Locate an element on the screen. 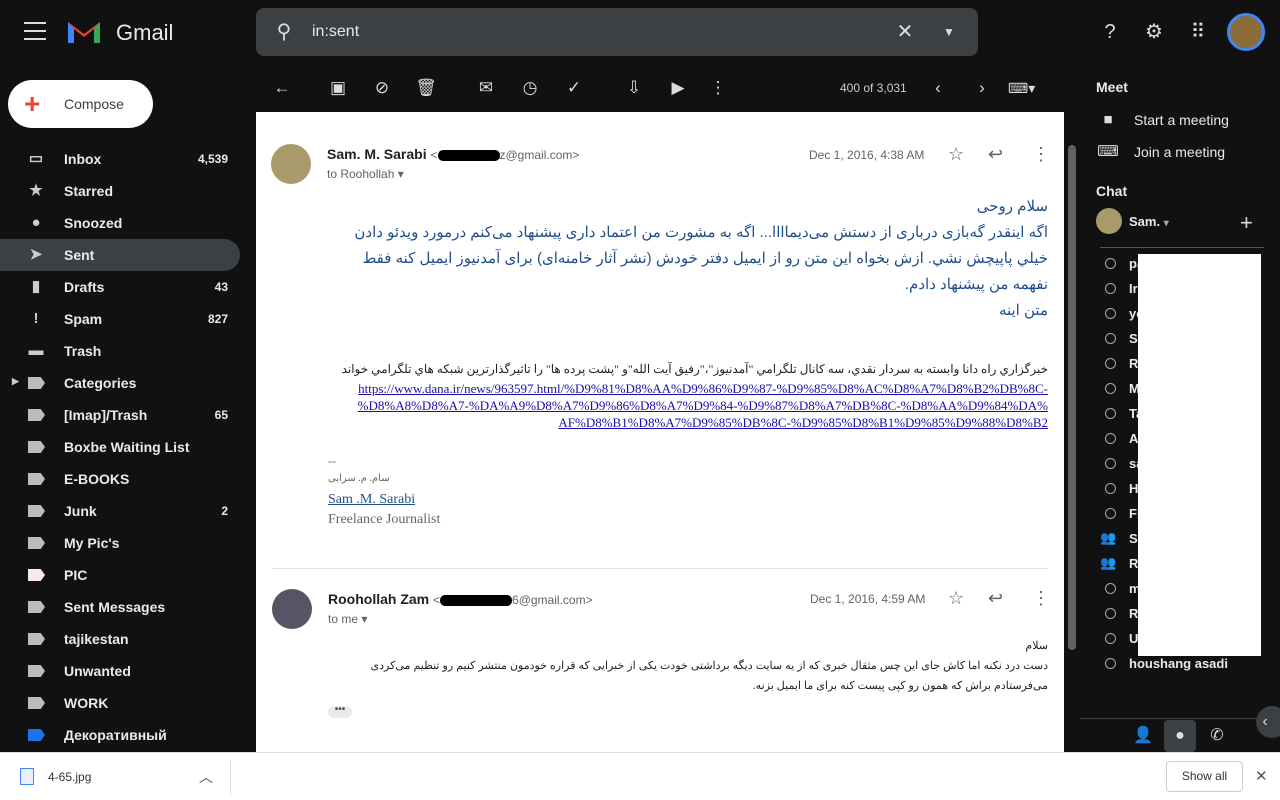 This screenshot has width=1280, height=800. apps-grid-icon: ⠿ is located at coordinates (1198, 32).